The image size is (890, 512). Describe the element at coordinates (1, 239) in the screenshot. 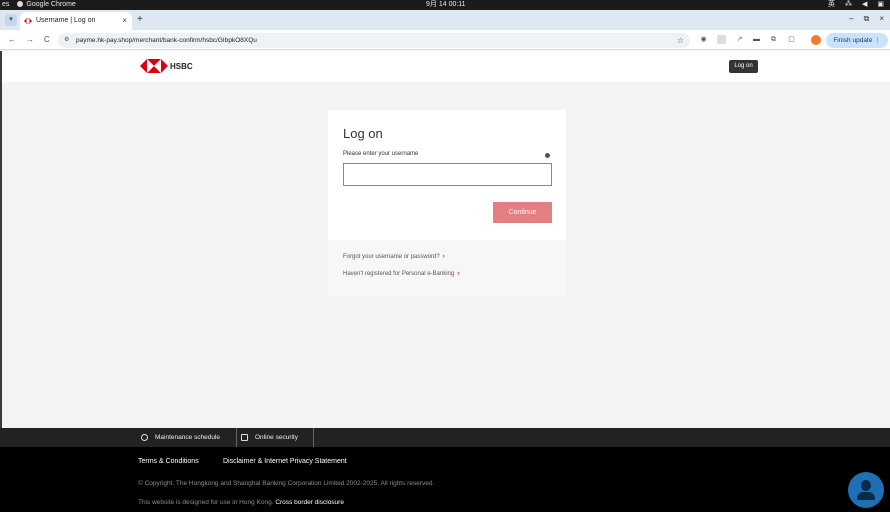

I see `page-edge-divider` at that location.